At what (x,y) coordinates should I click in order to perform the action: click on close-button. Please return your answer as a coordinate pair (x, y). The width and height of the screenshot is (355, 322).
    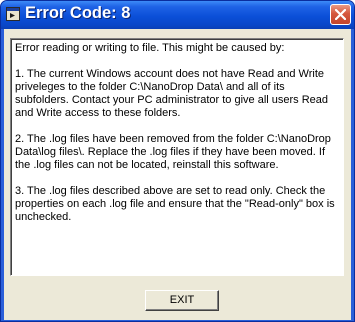
    Looking at the image, I should click on (340, 14).